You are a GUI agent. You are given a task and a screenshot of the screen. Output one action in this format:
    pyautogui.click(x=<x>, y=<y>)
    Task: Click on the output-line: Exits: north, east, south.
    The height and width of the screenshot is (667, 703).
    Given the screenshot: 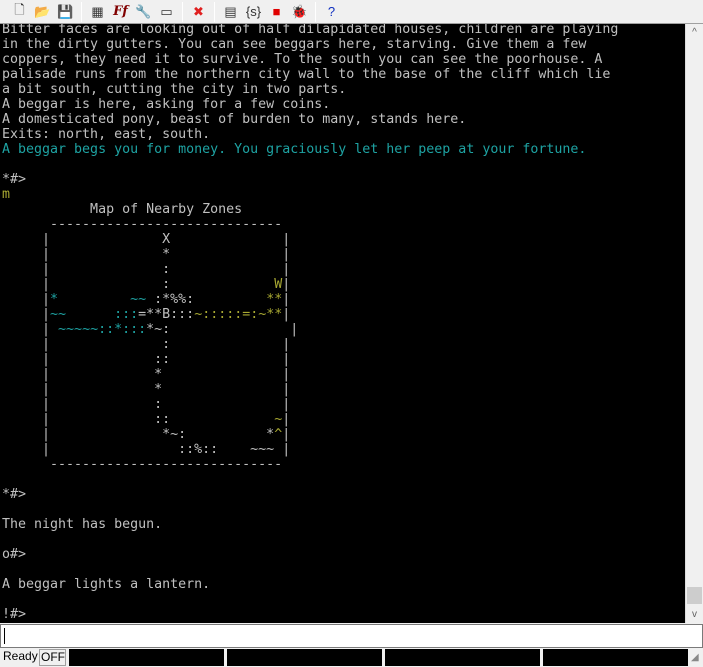 What is the action you would take?
    pyautogui.click(x=310, y=134)
    